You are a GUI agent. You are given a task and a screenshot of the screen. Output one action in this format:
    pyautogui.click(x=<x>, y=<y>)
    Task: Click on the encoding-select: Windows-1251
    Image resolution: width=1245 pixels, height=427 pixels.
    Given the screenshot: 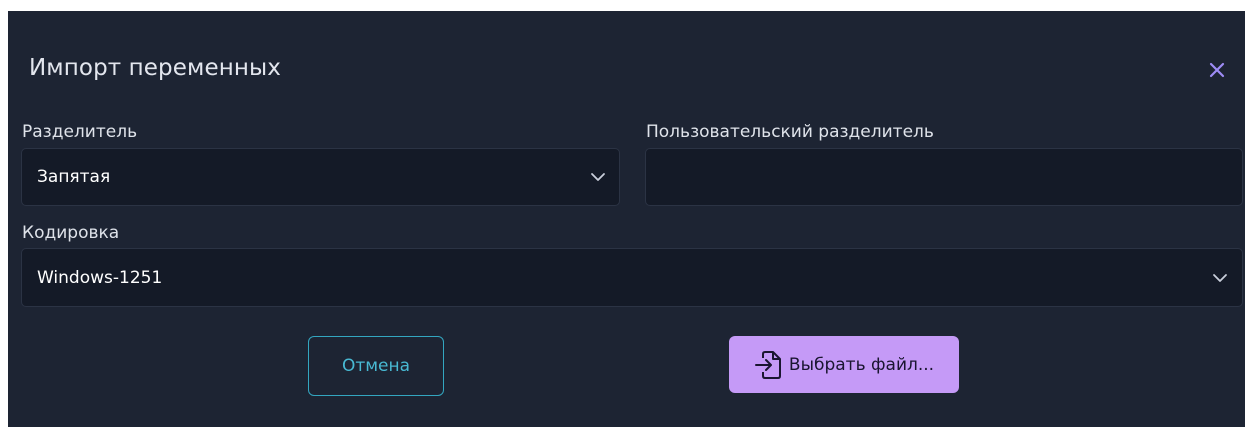 What is the action you would take?
    pyautogui.click(x=632, y=277)
    